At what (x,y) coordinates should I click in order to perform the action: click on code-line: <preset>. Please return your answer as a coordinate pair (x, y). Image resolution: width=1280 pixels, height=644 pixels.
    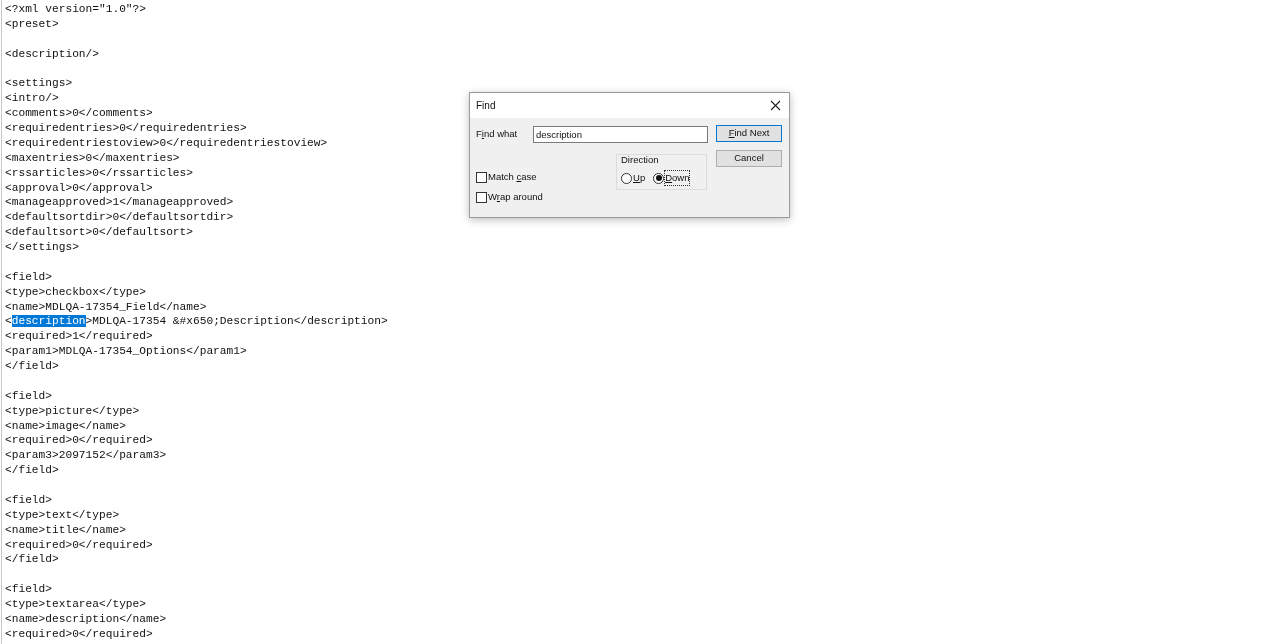
    Looking at the image, I should click on (32, 24).